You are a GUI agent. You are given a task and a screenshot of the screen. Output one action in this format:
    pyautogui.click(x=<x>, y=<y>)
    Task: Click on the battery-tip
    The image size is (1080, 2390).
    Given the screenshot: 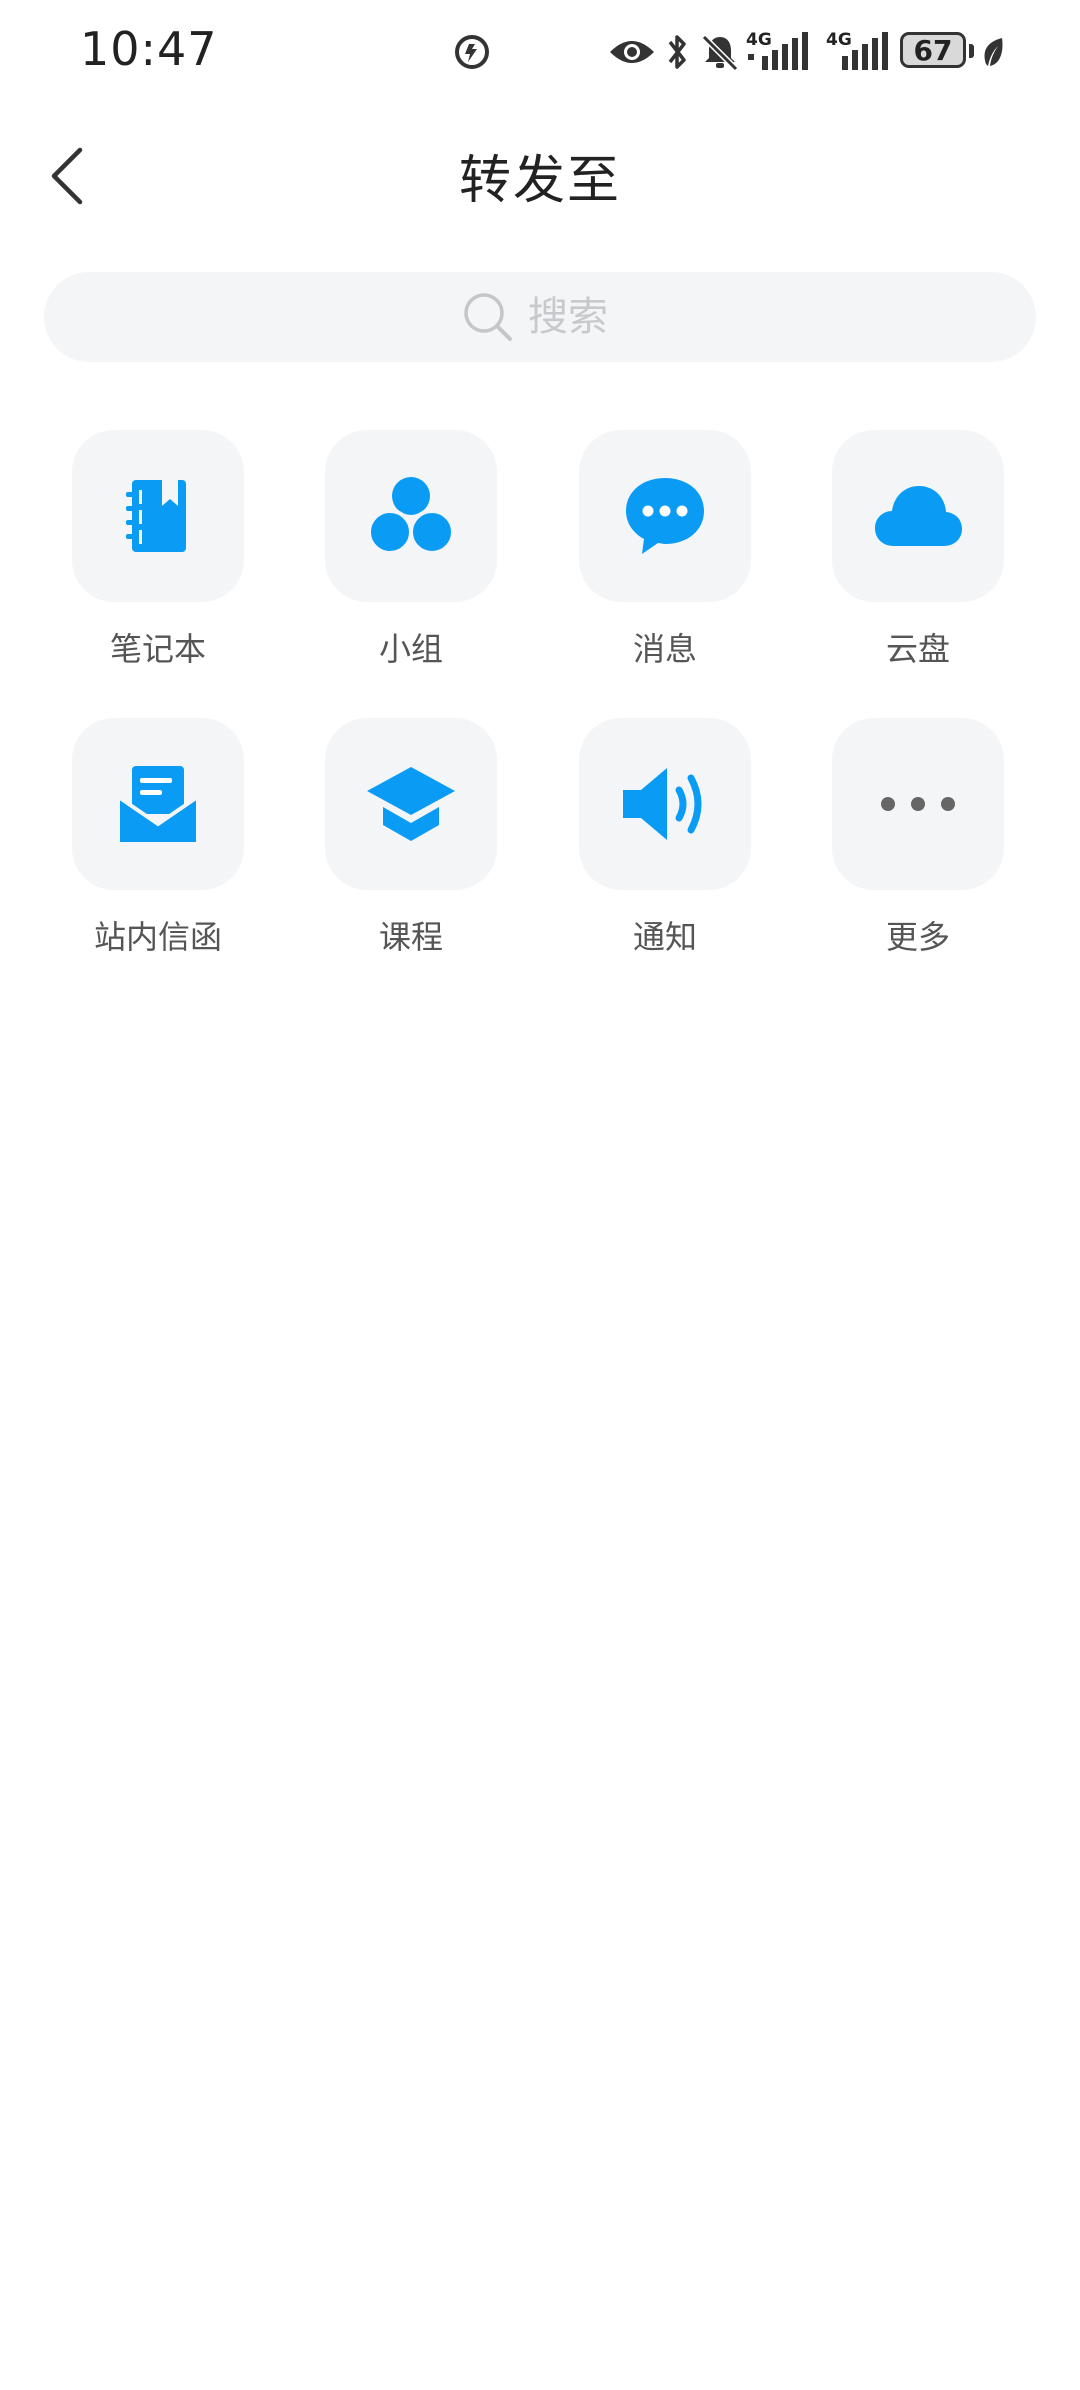 What is the action you would take?
    pyautogui.click(x=971, y=51)
    